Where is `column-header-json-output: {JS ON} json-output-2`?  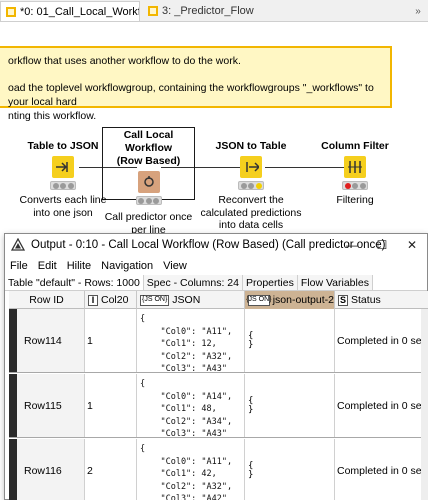 column-header-json-output: {JS ON} json-output-2 is located at coordinates (290, 300).